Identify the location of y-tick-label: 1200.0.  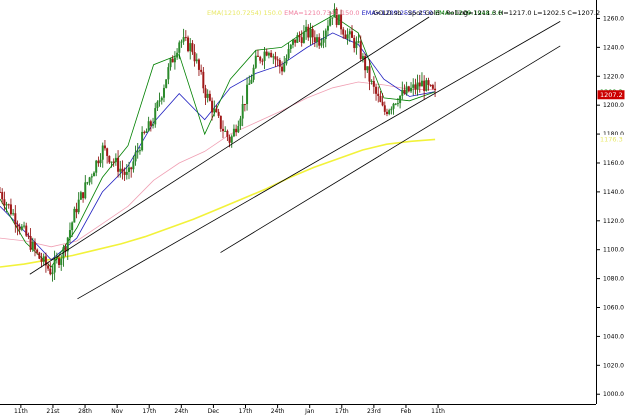
(613, 105).